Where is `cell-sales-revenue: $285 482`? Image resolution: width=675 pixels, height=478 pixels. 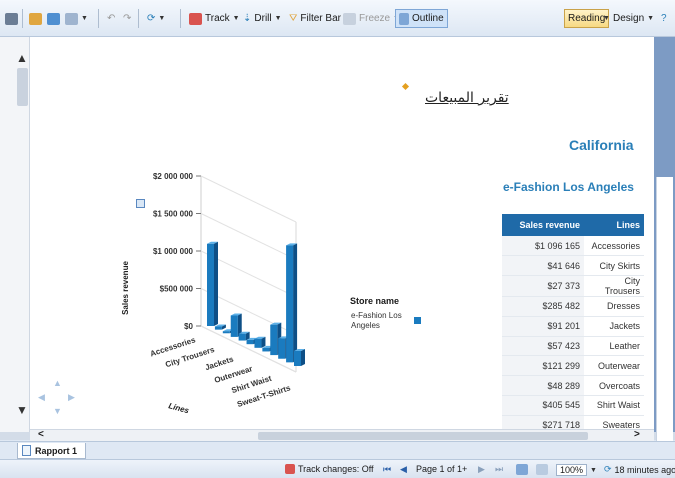 cell-sales-revenue: $285 482 is located at coordinates (543, 306).